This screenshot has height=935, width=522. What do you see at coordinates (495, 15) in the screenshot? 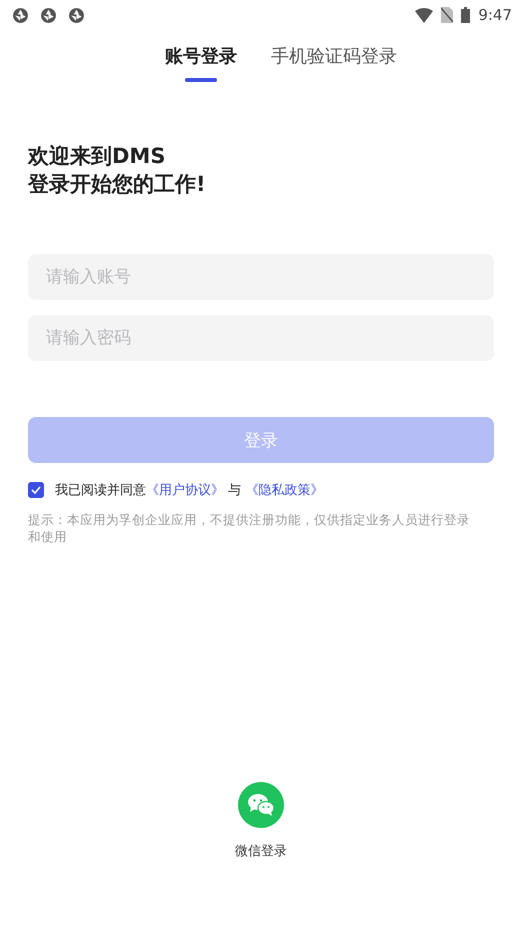
I see `status-time: 9:47` at bounding box center [495, 15].